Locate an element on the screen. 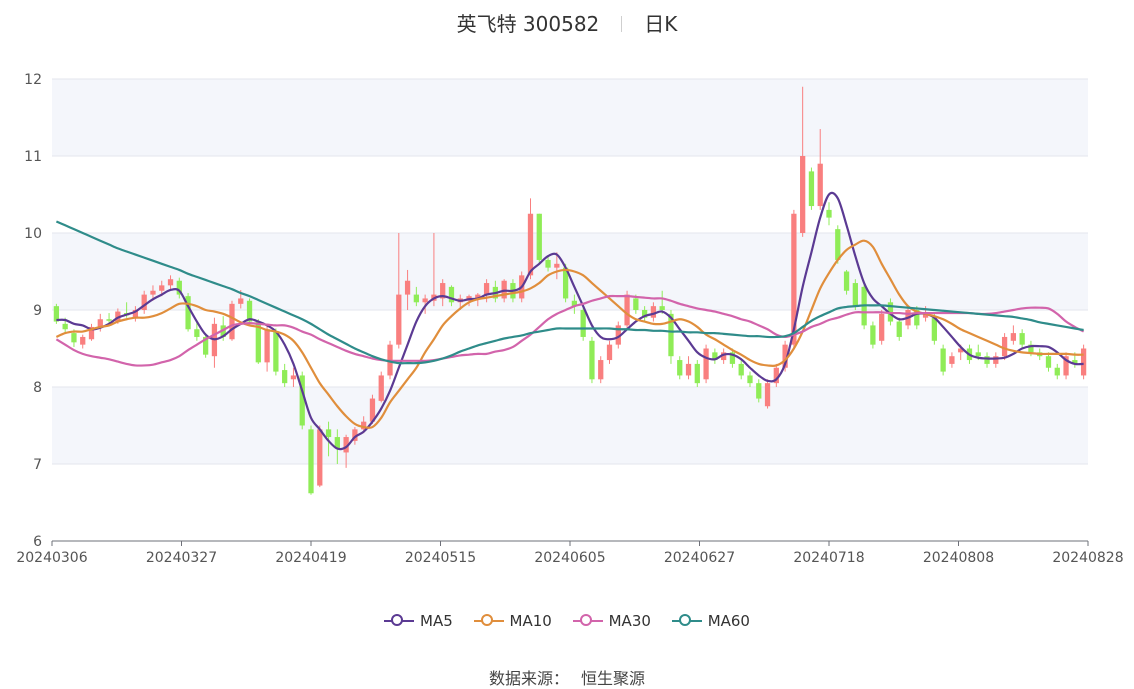 This screenshot has height=689, width=1134. legend-item-ma10: MA10 is located at coordinates (512, 621).